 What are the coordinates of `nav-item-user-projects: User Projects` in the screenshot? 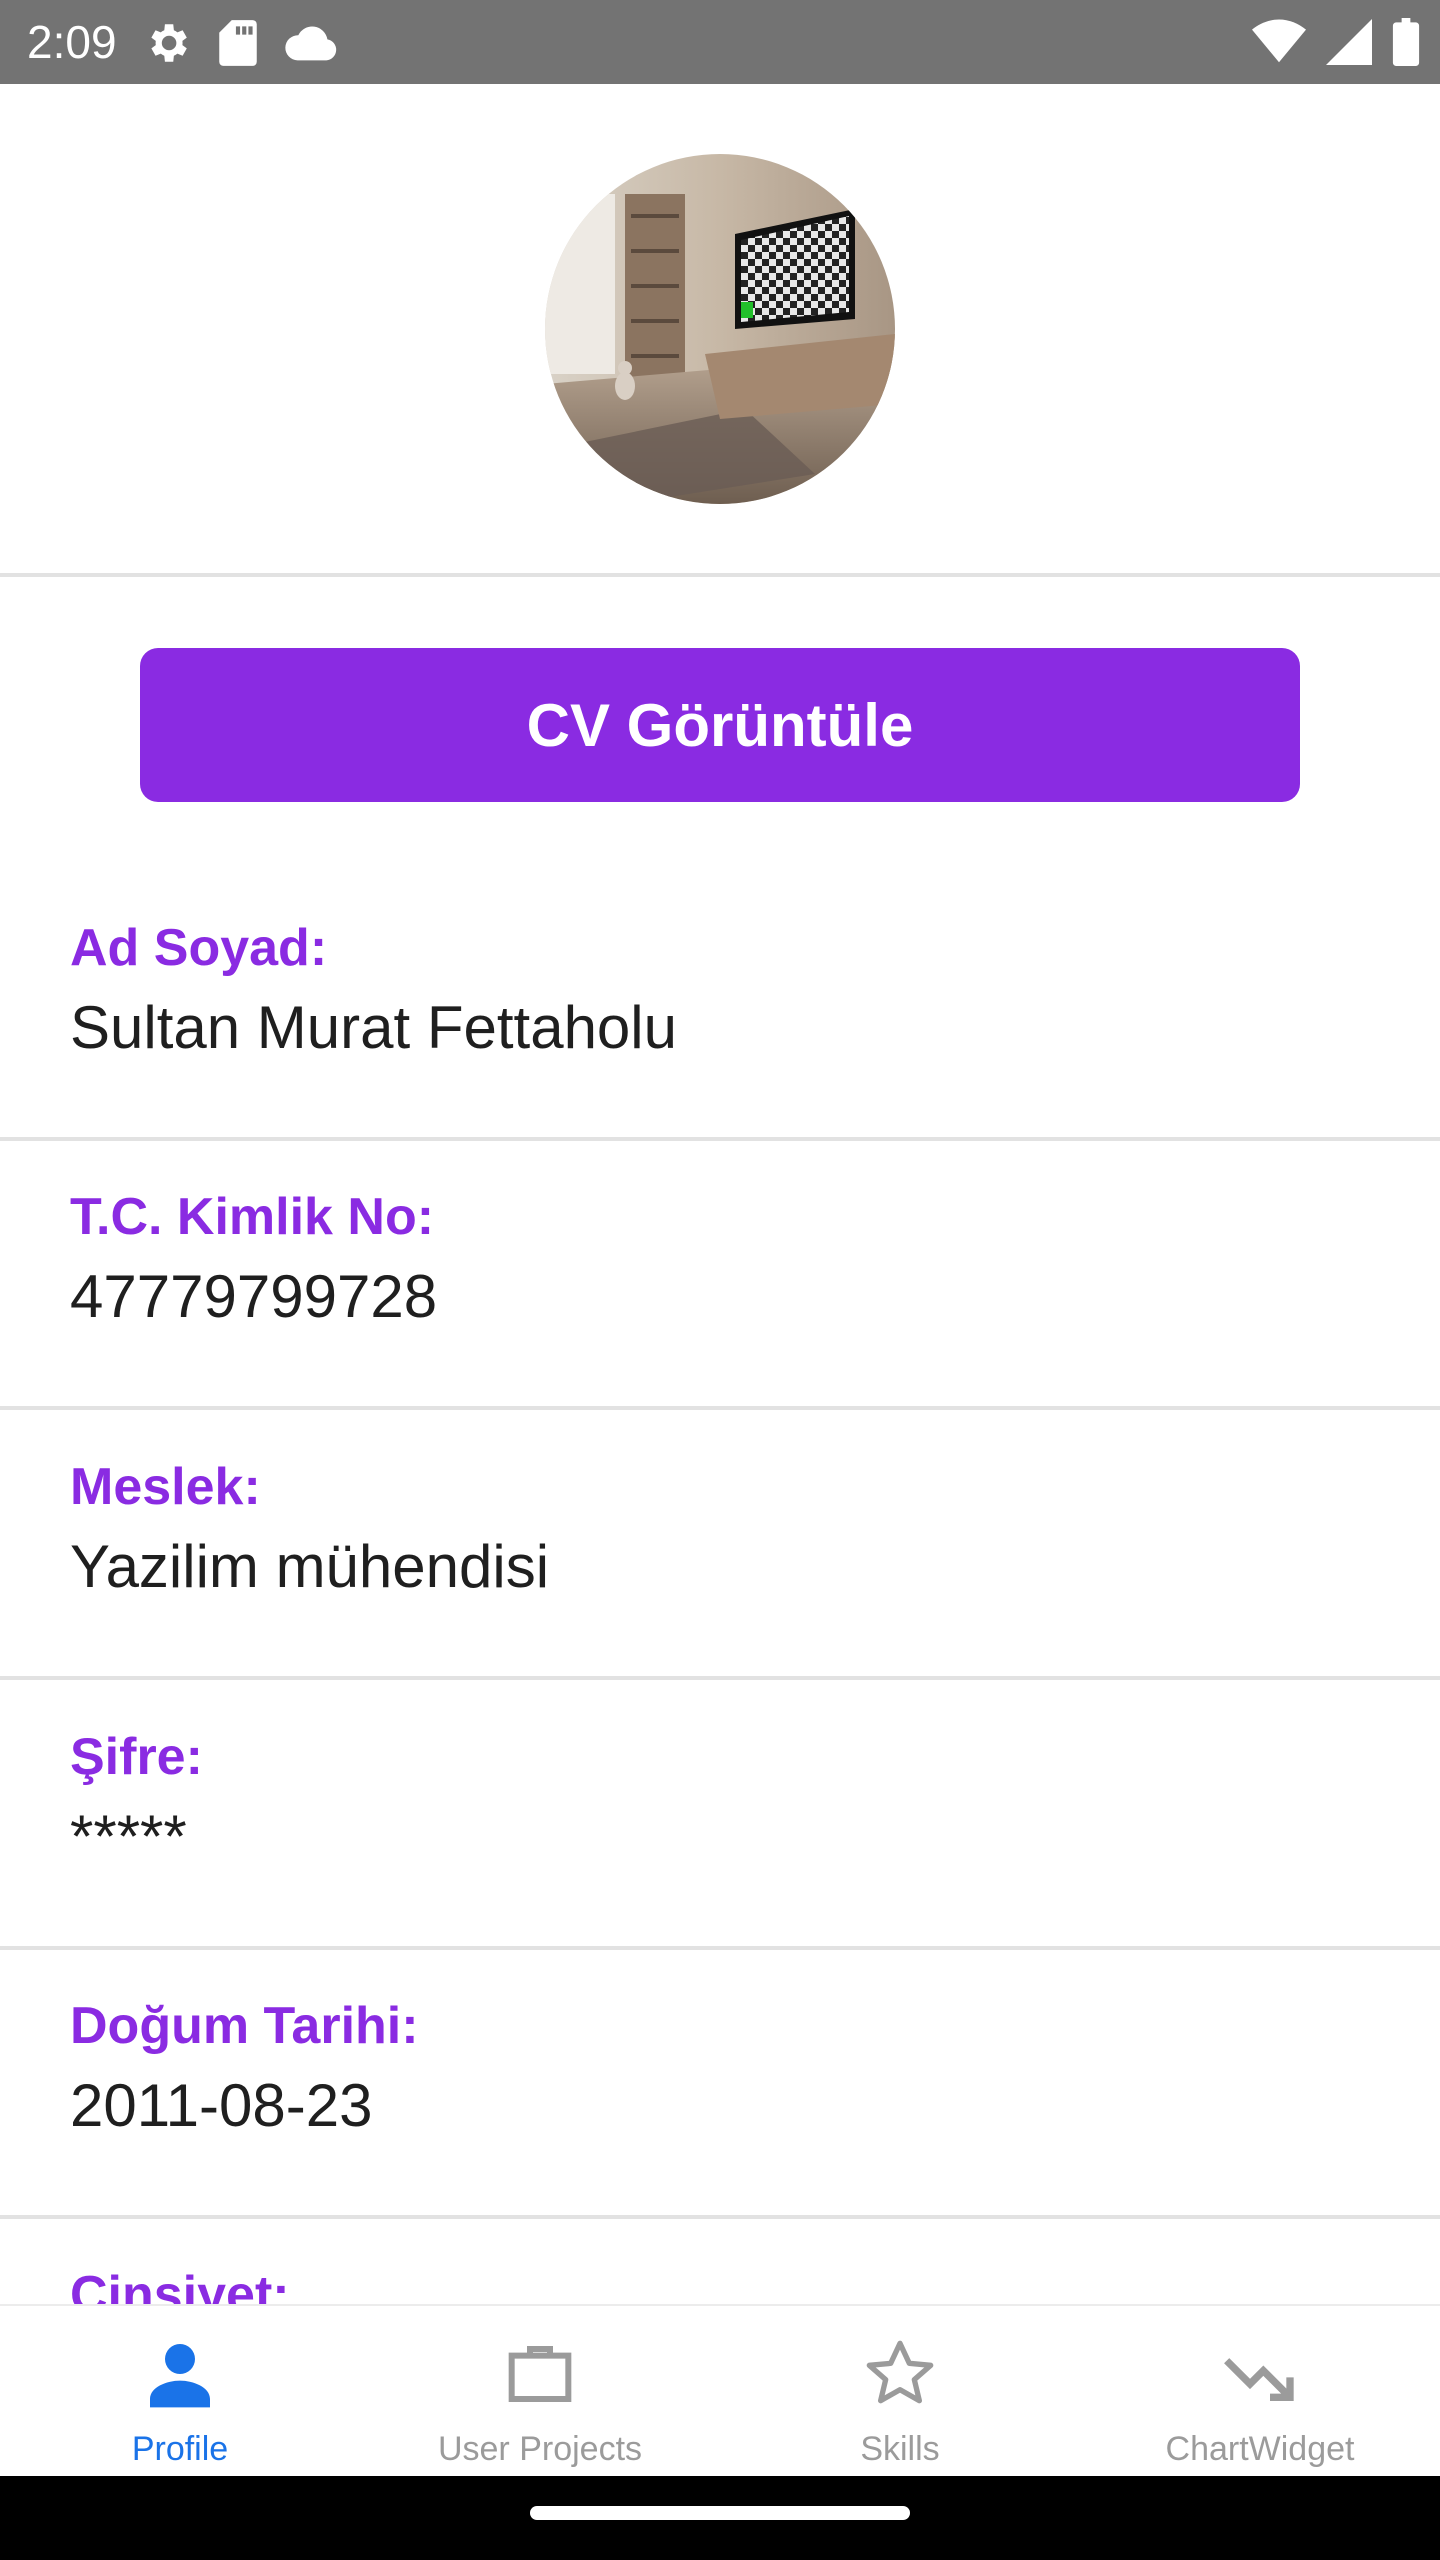 It's located at (540, 2391).